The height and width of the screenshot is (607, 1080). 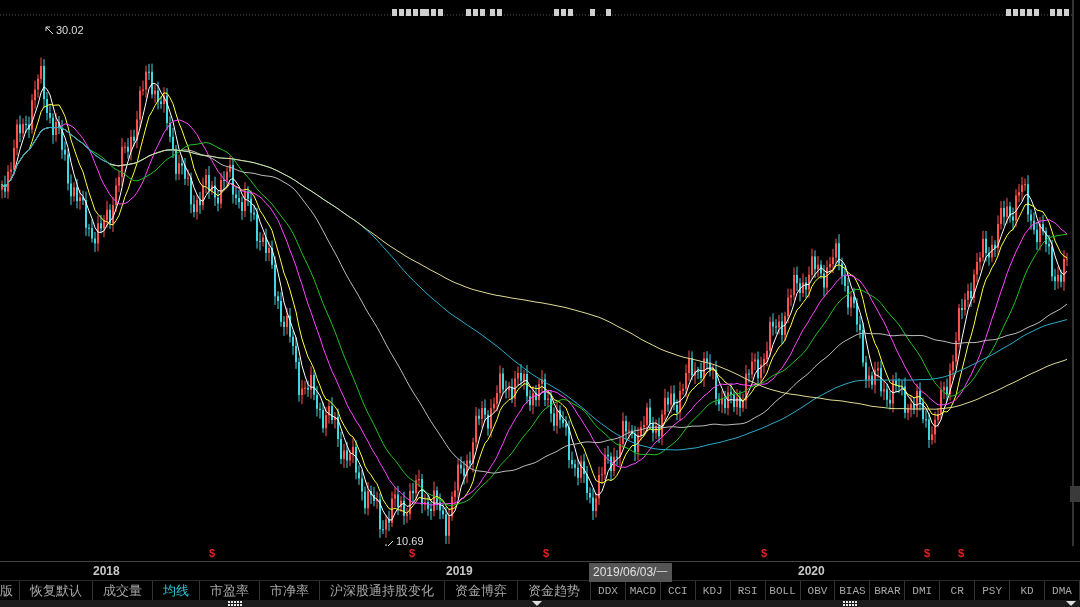 What do you see at coordinates (410, 540) in the screenshot?
I see `low-price-label: 10.69` at bounding box center [410, 540].